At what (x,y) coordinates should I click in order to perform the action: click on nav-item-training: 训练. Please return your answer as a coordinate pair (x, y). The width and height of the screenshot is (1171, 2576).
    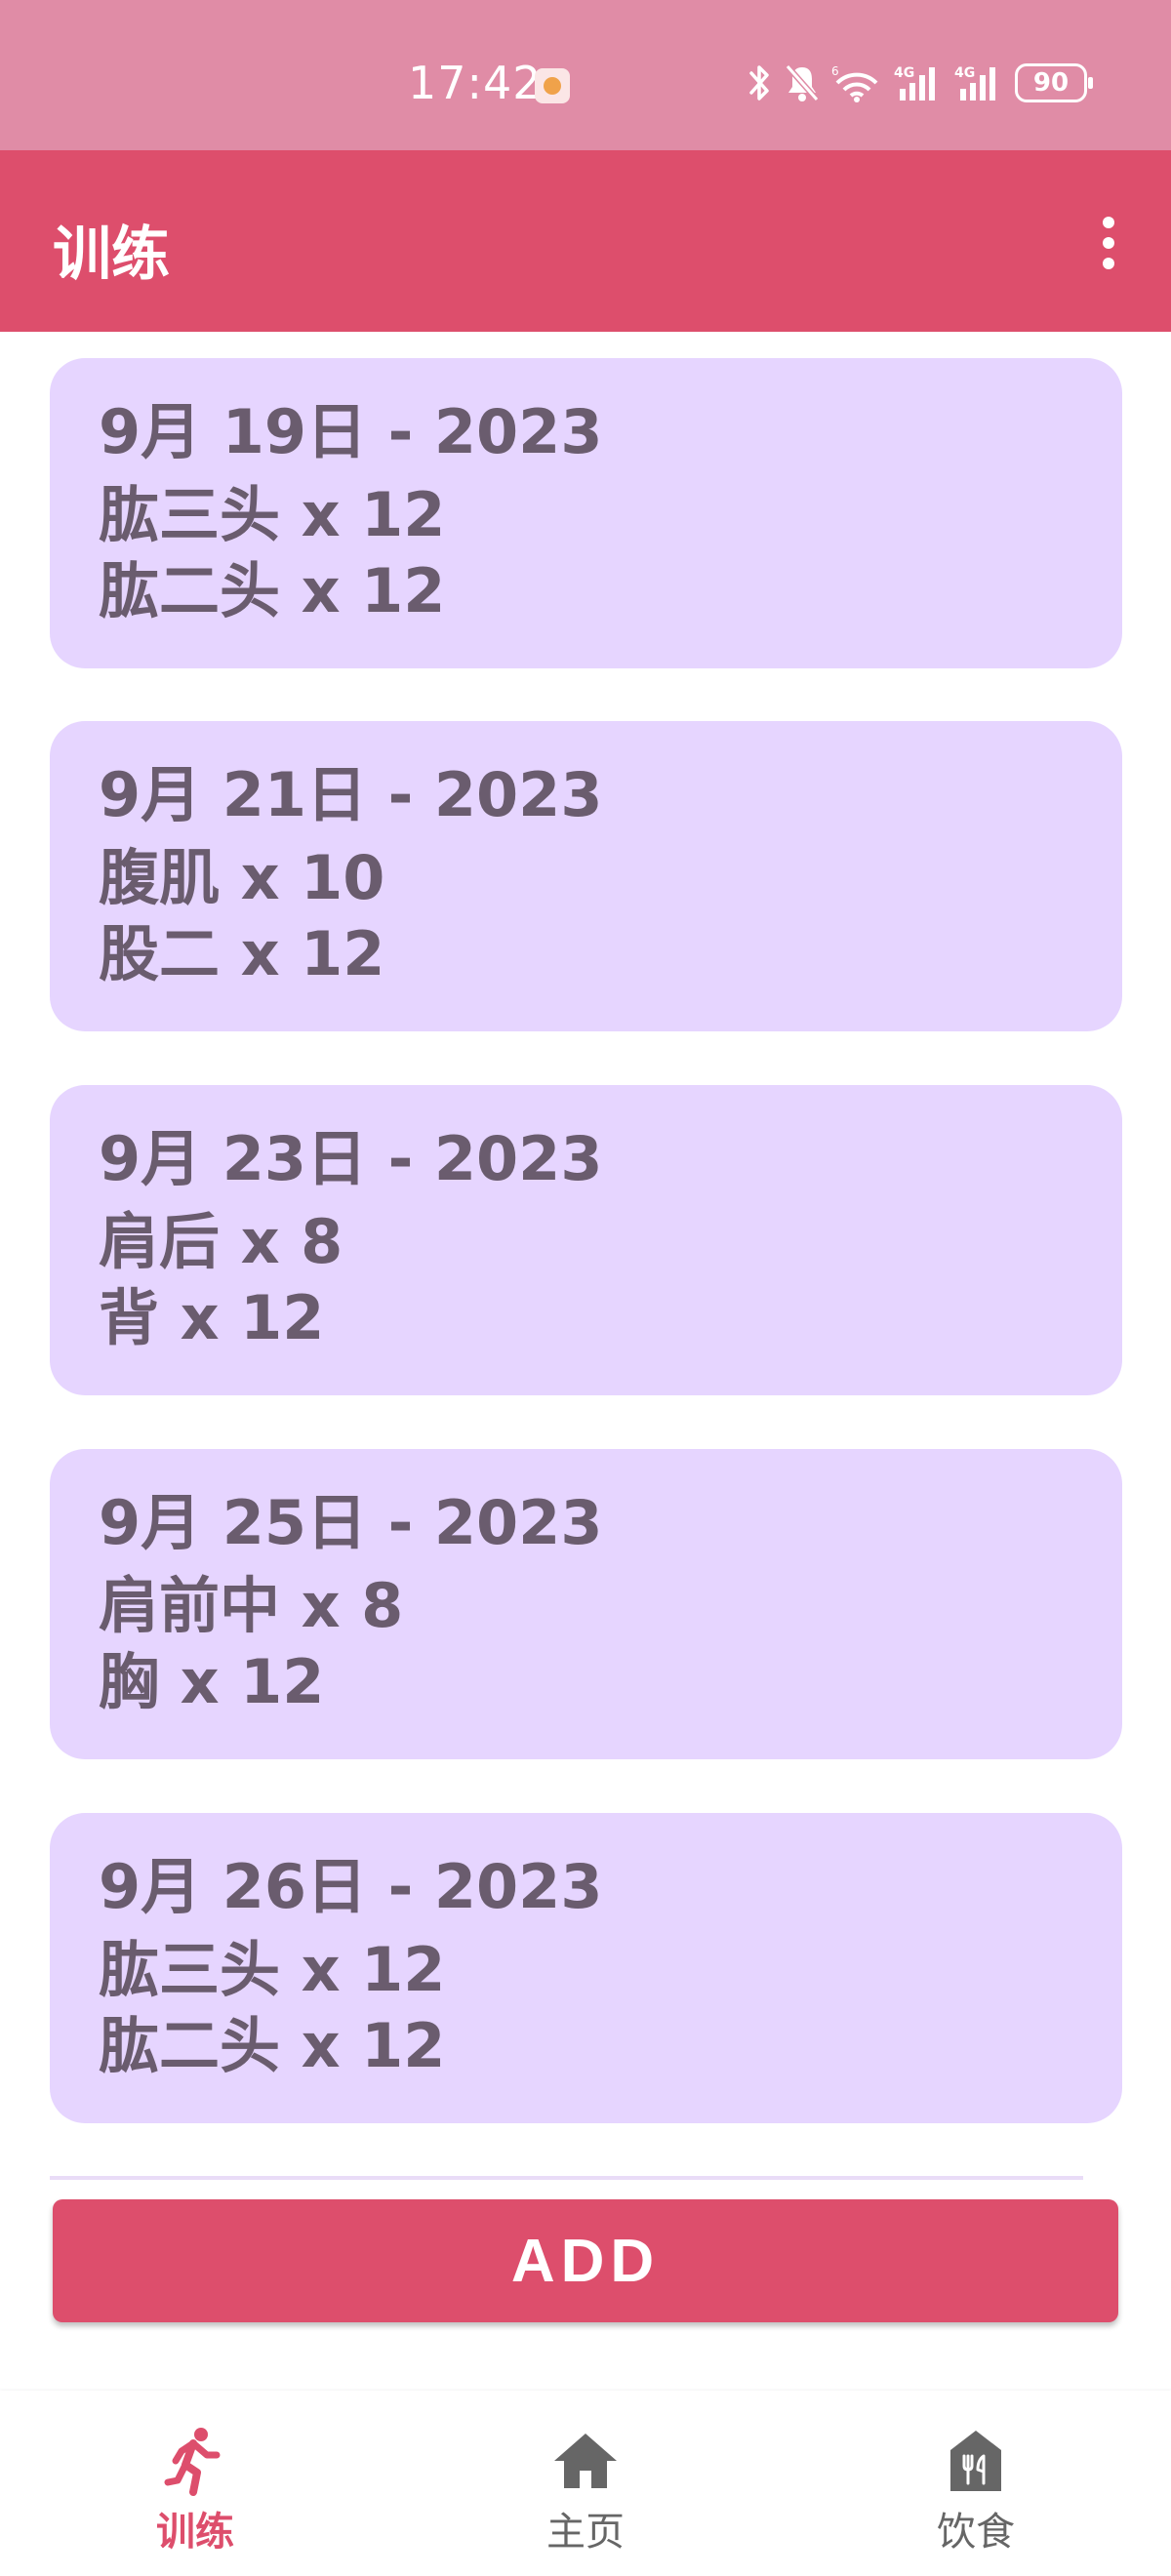
    Looking at the image, I should click on (195, 2483).